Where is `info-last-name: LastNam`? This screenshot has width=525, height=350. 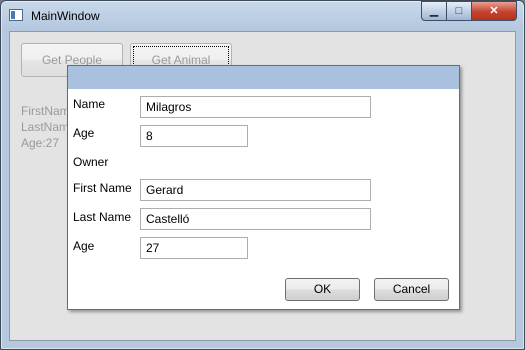 info-last-name: LastNam is located at coordinates (45, 127).